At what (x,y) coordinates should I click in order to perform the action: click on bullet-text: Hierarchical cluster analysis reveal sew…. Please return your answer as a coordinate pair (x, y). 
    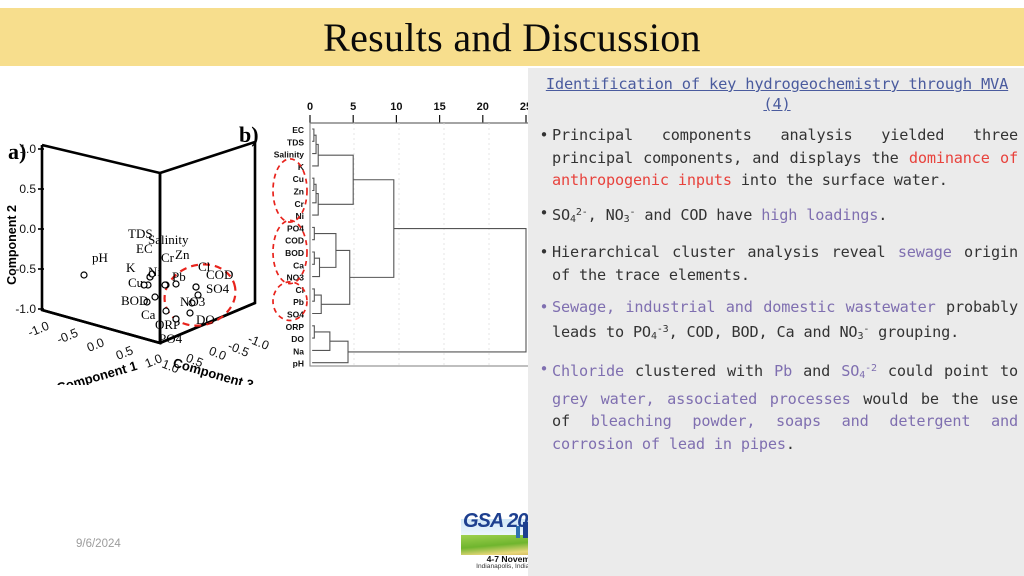
    Looking at the image, I should click on (785, 263).